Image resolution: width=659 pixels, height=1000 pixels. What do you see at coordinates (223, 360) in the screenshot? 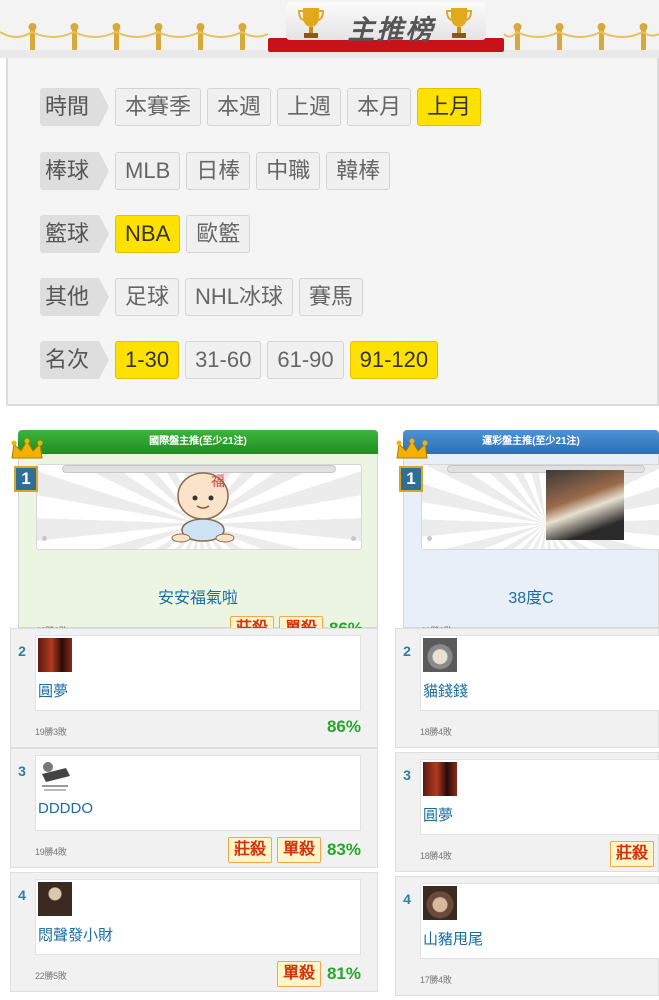
I see `filter-option-rank-31-60: 31-60` at bounding box center [223, 360].